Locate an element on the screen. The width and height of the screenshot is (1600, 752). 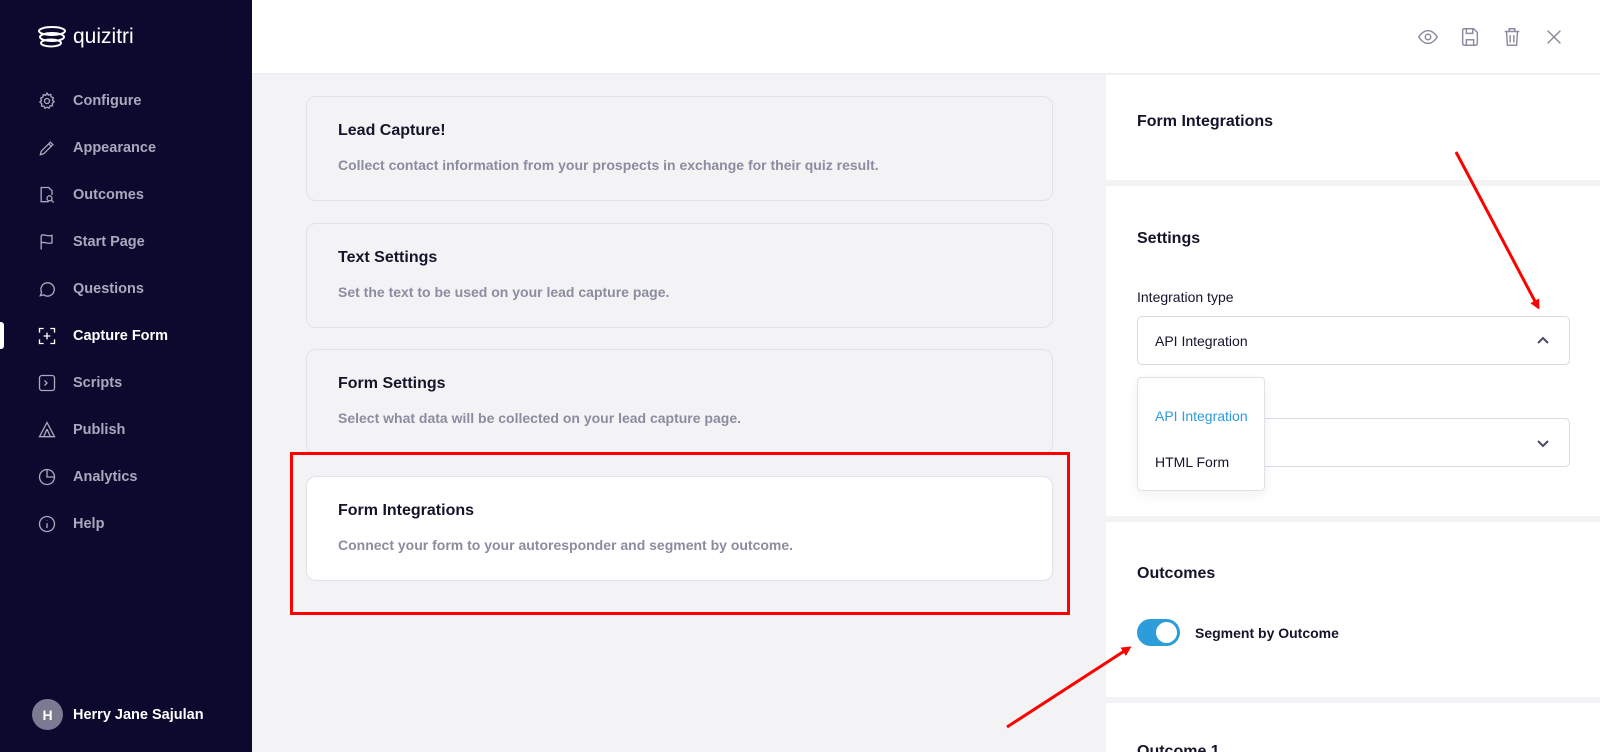
panel-outcome-1-section: Outcome 1 is located at coordinates (1353, 727).